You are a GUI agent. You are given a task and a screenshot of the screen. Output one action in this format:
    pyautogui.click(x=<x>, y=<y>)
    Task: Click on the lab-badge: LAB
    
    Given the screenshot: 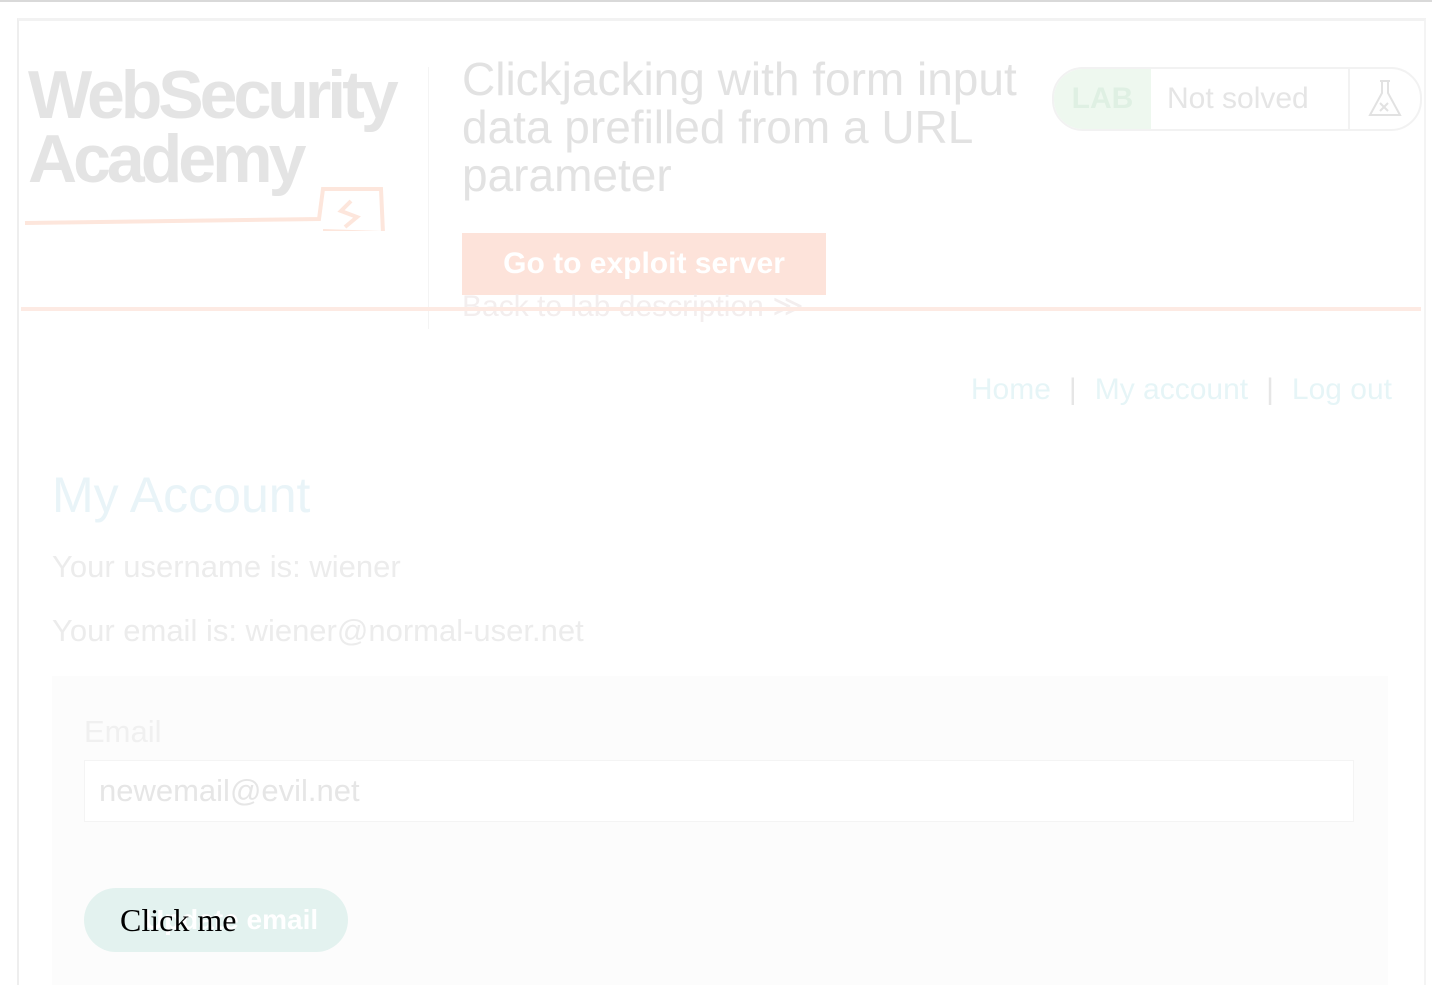 What is the action you would take?
    pyautogui.click(x=1102, y=99)
    